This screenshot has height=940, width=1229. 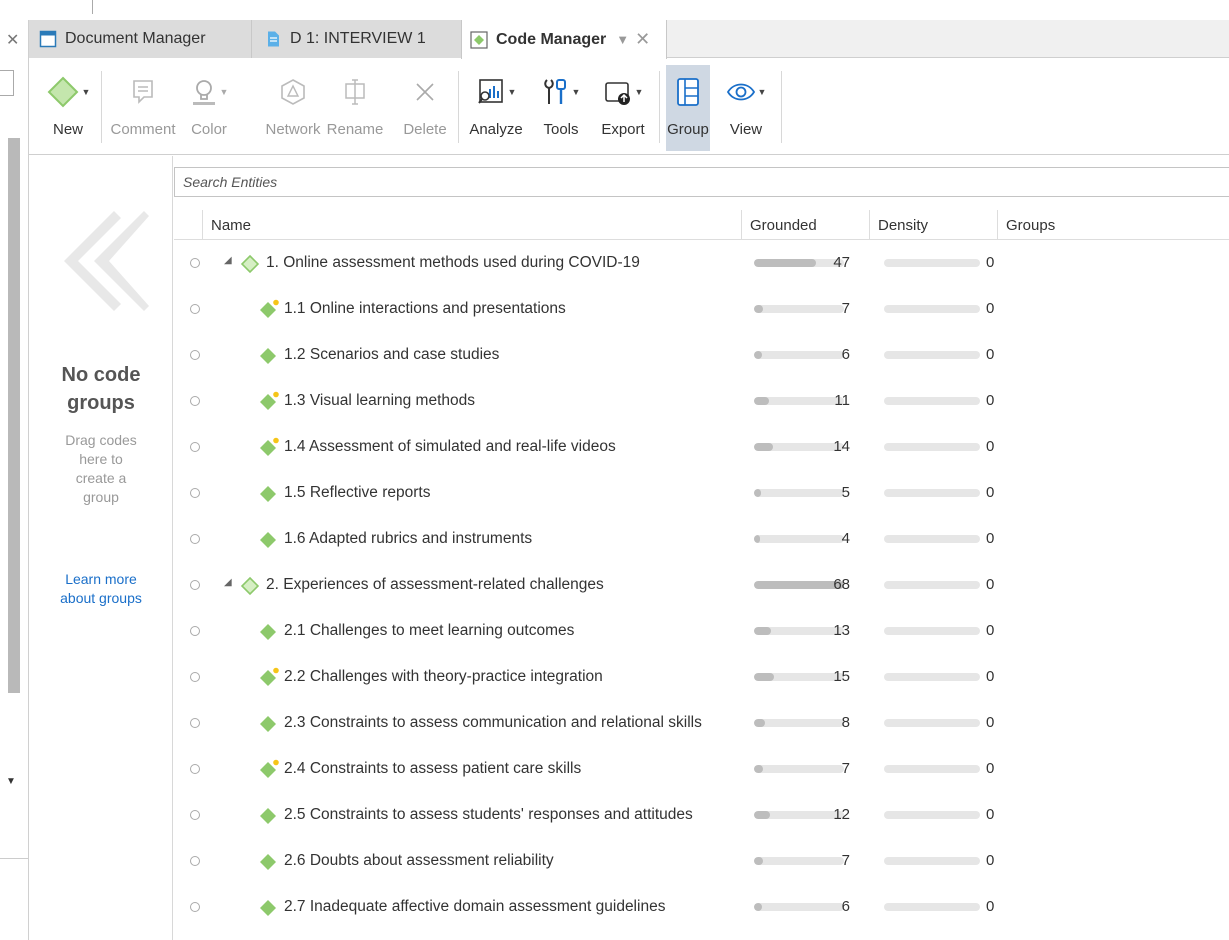 I want to click on column-header-density: Density, so click(x=933, y=225).